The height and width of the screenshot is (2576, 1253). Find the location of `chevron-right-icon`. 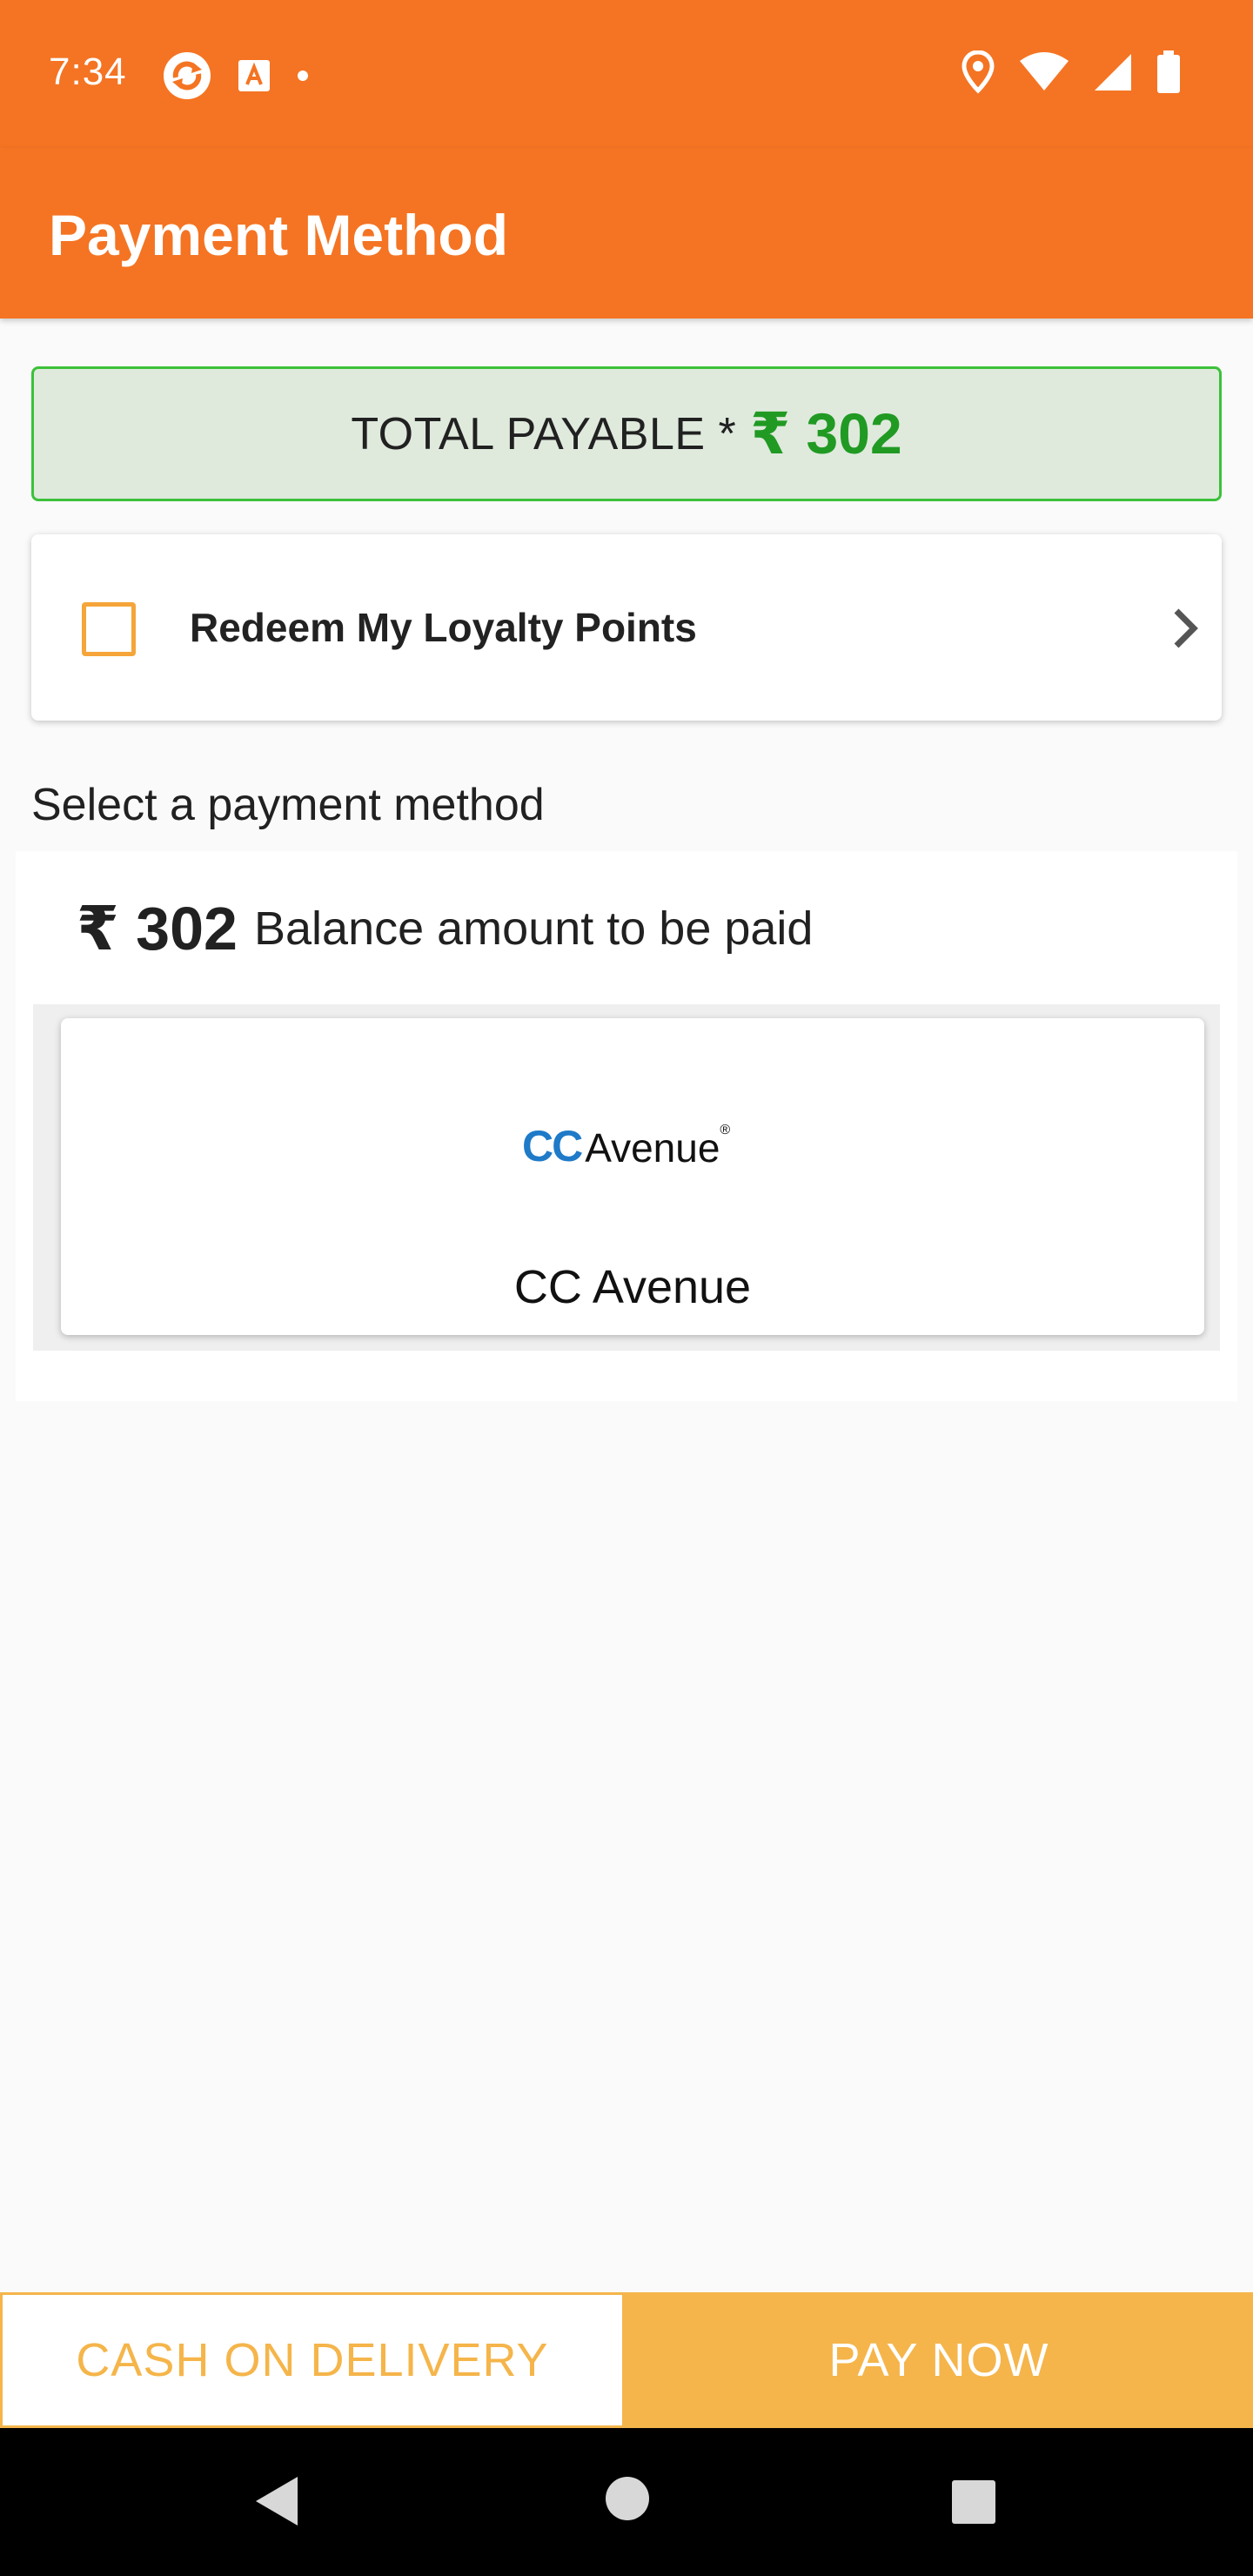

chevron-right-icon is located at coordinates (1185, 631).